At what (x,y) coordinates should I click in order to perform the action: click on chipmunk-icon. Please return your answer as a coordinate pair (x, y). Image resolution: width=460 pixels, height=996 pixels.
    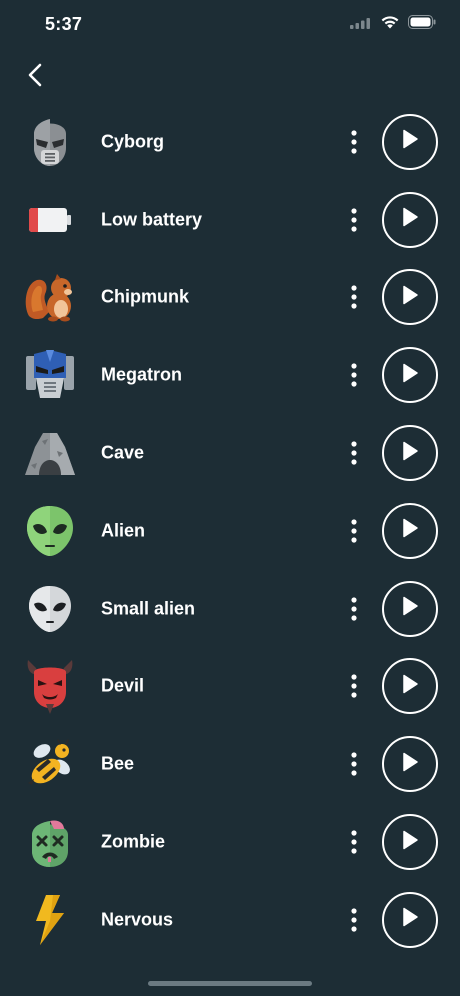
    Looking at the image, I should click on (50, 297).